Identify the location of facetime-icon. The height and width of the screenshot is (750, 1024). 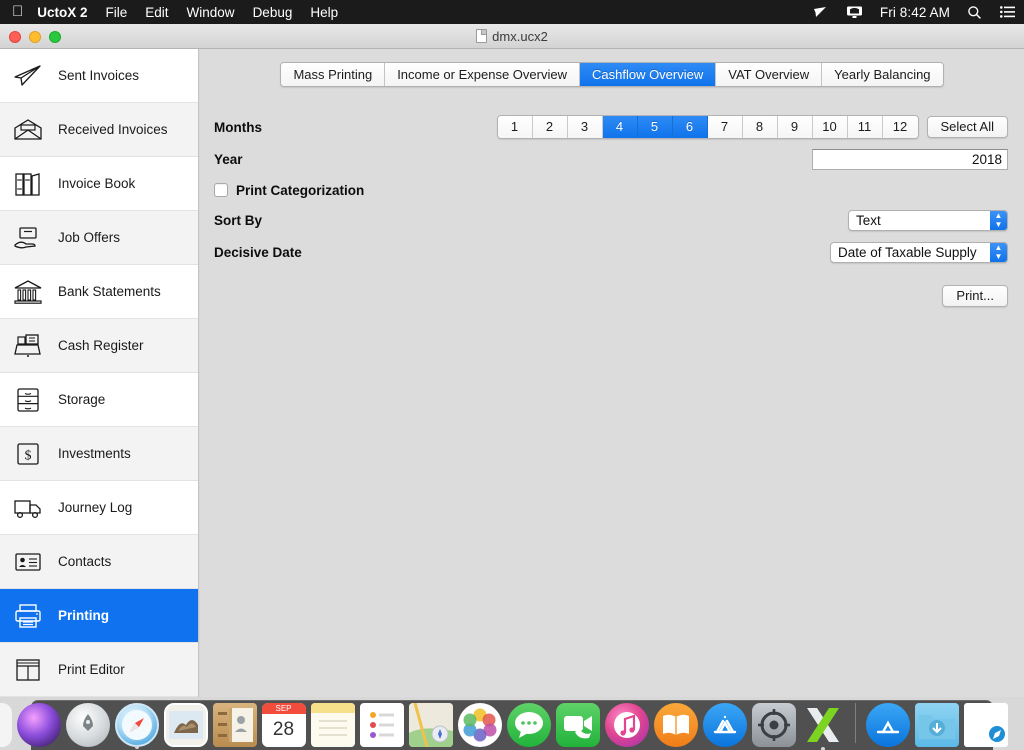
(577, 725).